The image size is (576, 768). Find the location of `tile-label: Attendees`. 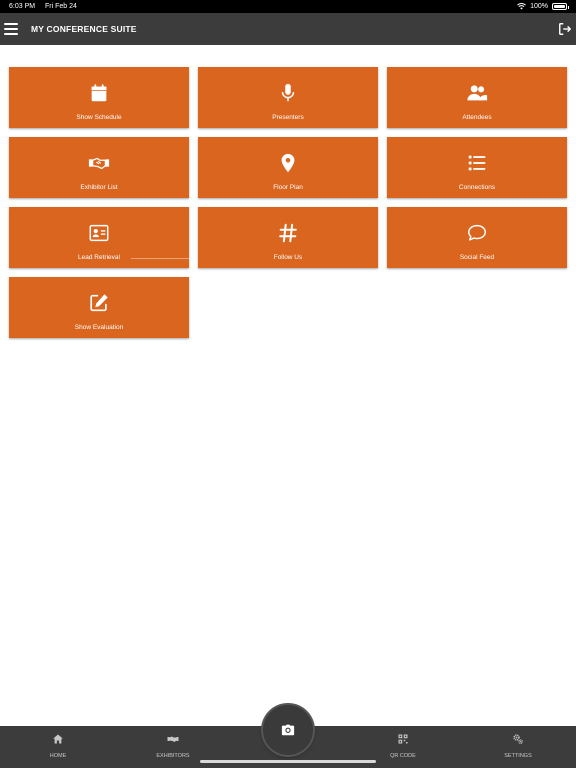

tile-label: Attendees is located at coordinates (477, 117).